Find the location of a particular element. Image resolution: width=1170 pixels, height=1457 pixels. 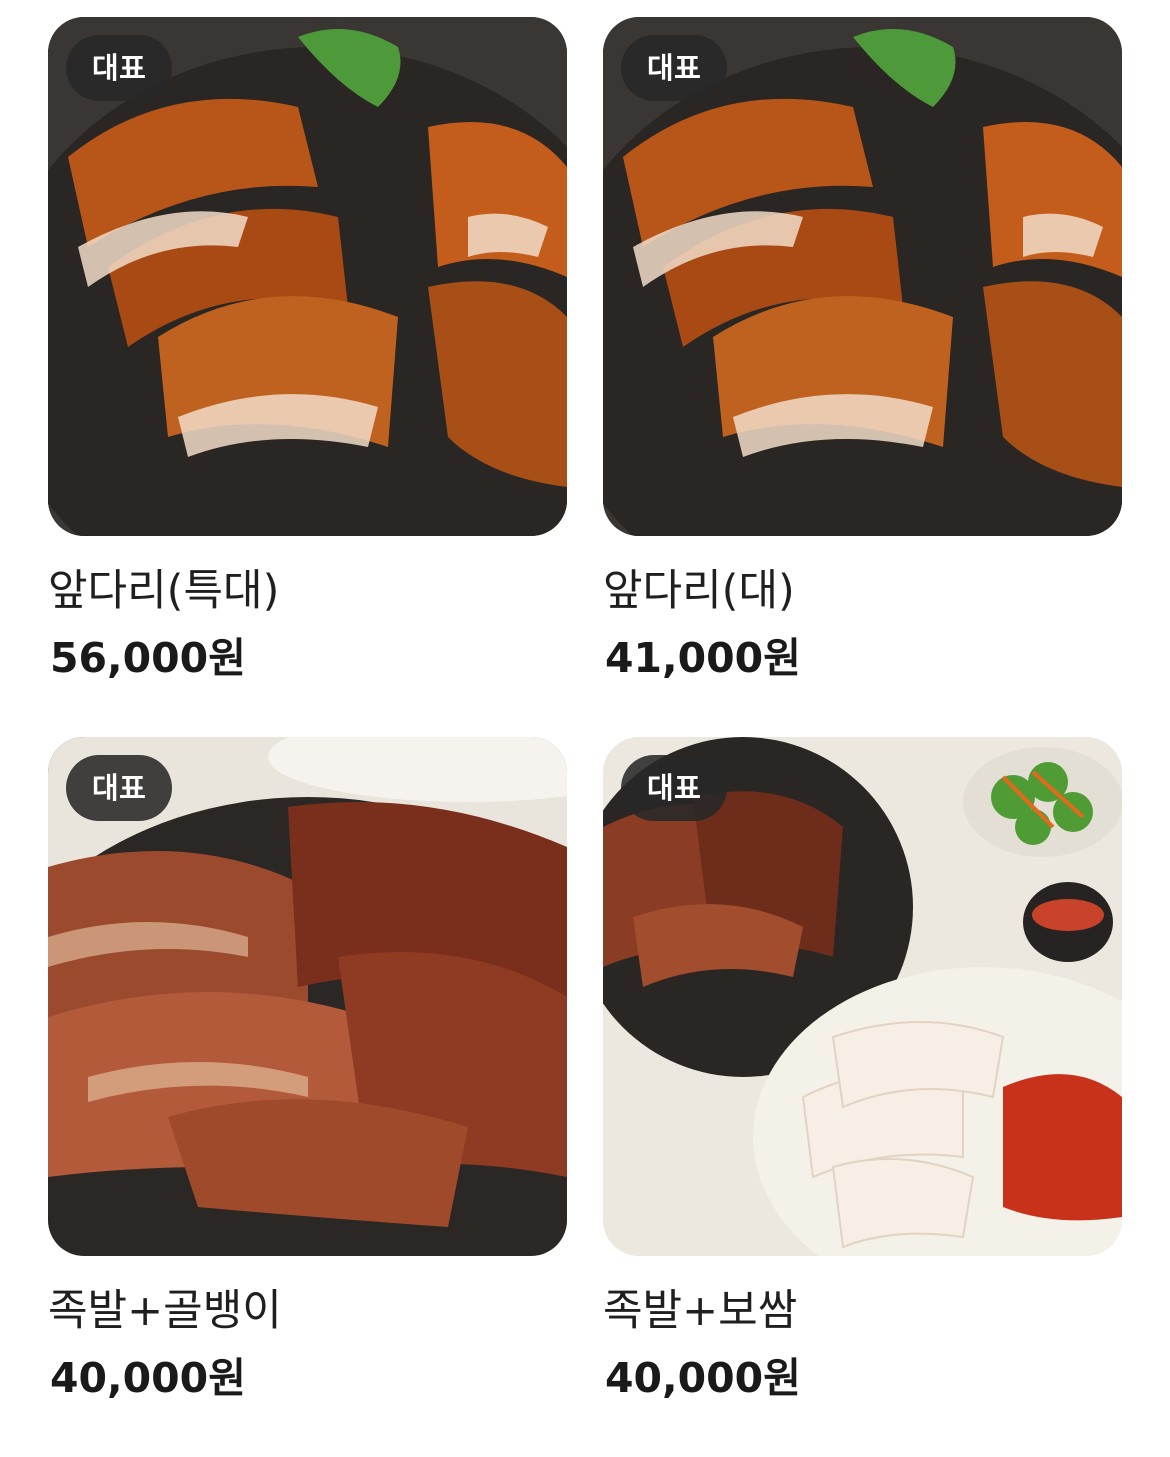

menu-item-name: 앞다리(특대) is located at coordinates (164, 591).